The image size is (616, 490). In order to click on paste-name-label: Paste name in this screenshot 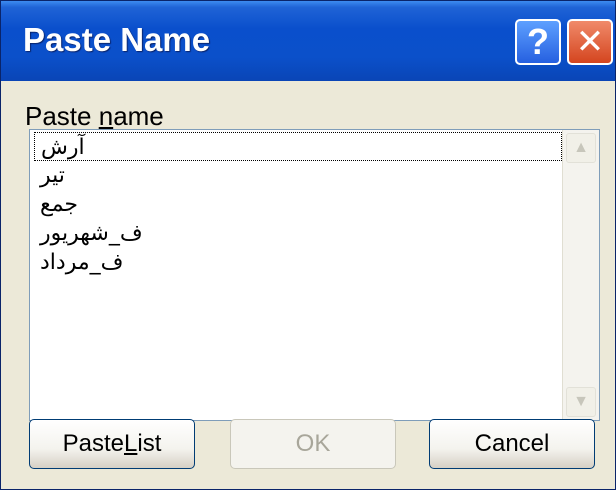, I will do `click(94, 116)`.